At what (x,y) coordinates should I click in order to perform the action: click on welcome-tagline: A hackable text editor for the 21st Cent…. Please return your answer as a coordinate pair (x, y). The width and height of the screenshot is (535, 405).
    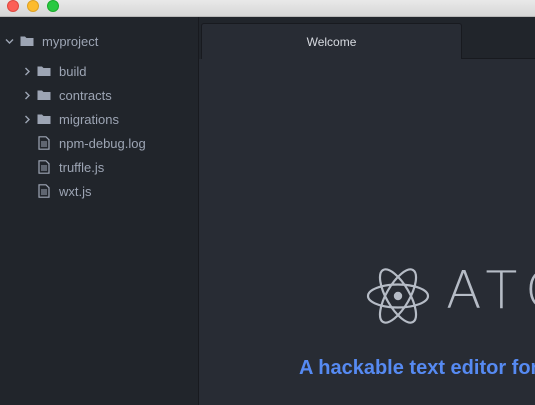
    Looking at the image, I should click on (417, 368).